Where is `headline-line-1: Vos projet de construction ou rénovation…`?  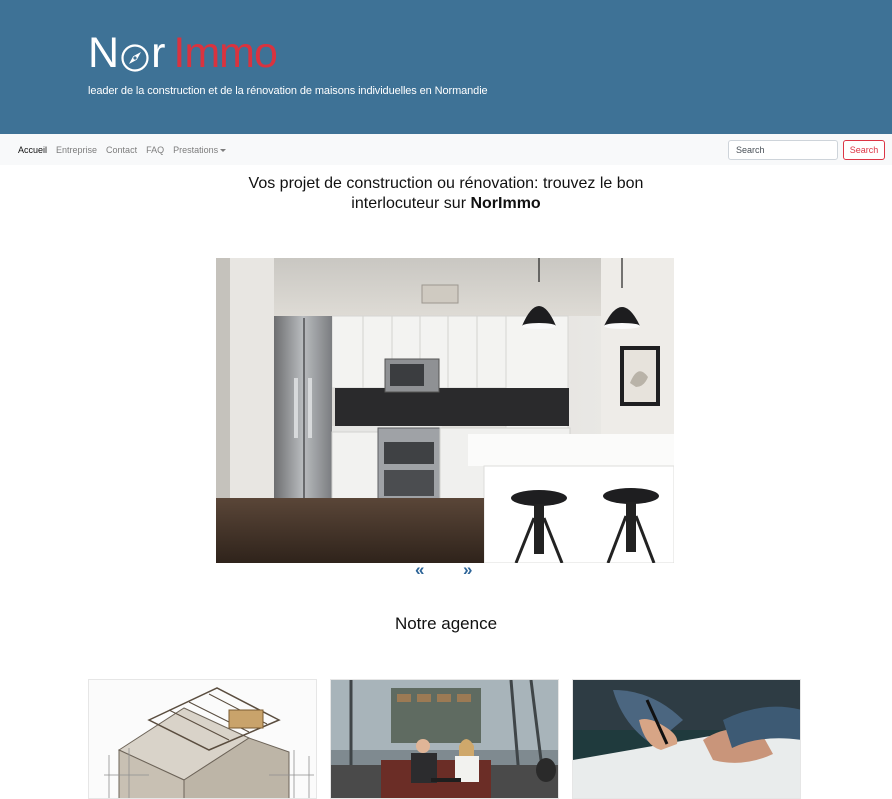
headline-line-1: Vos projet de construction ou rénovation… is located at coordinates (446, 183).